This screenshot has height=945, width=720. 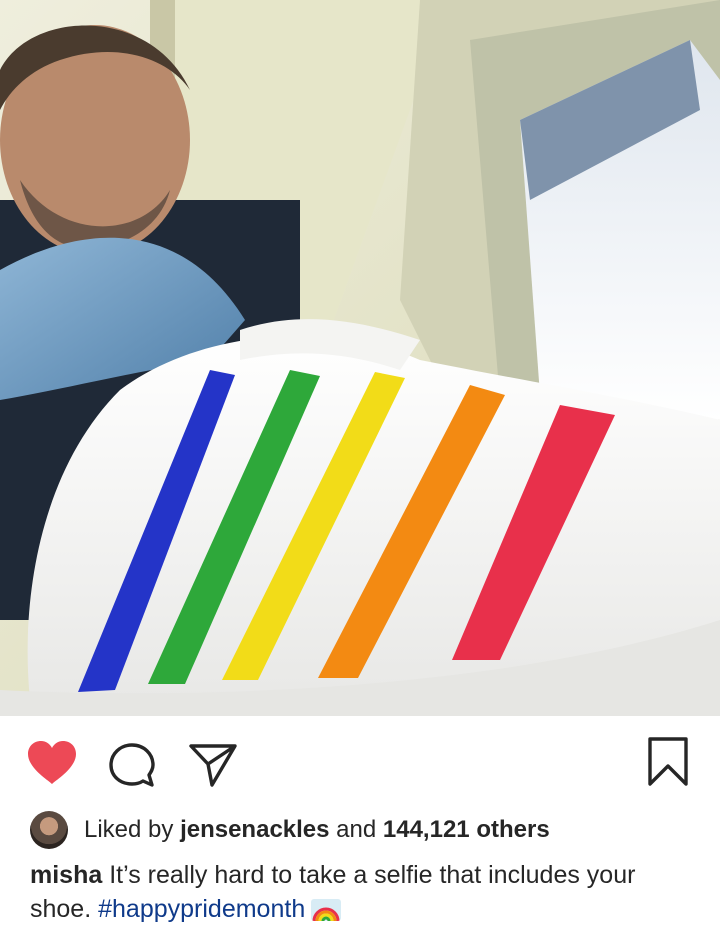 What do you see at coordinates (201, 909) in the screenshot?
I see `hashtag-link: #happypridemonth` at bounding box center [201, 909].